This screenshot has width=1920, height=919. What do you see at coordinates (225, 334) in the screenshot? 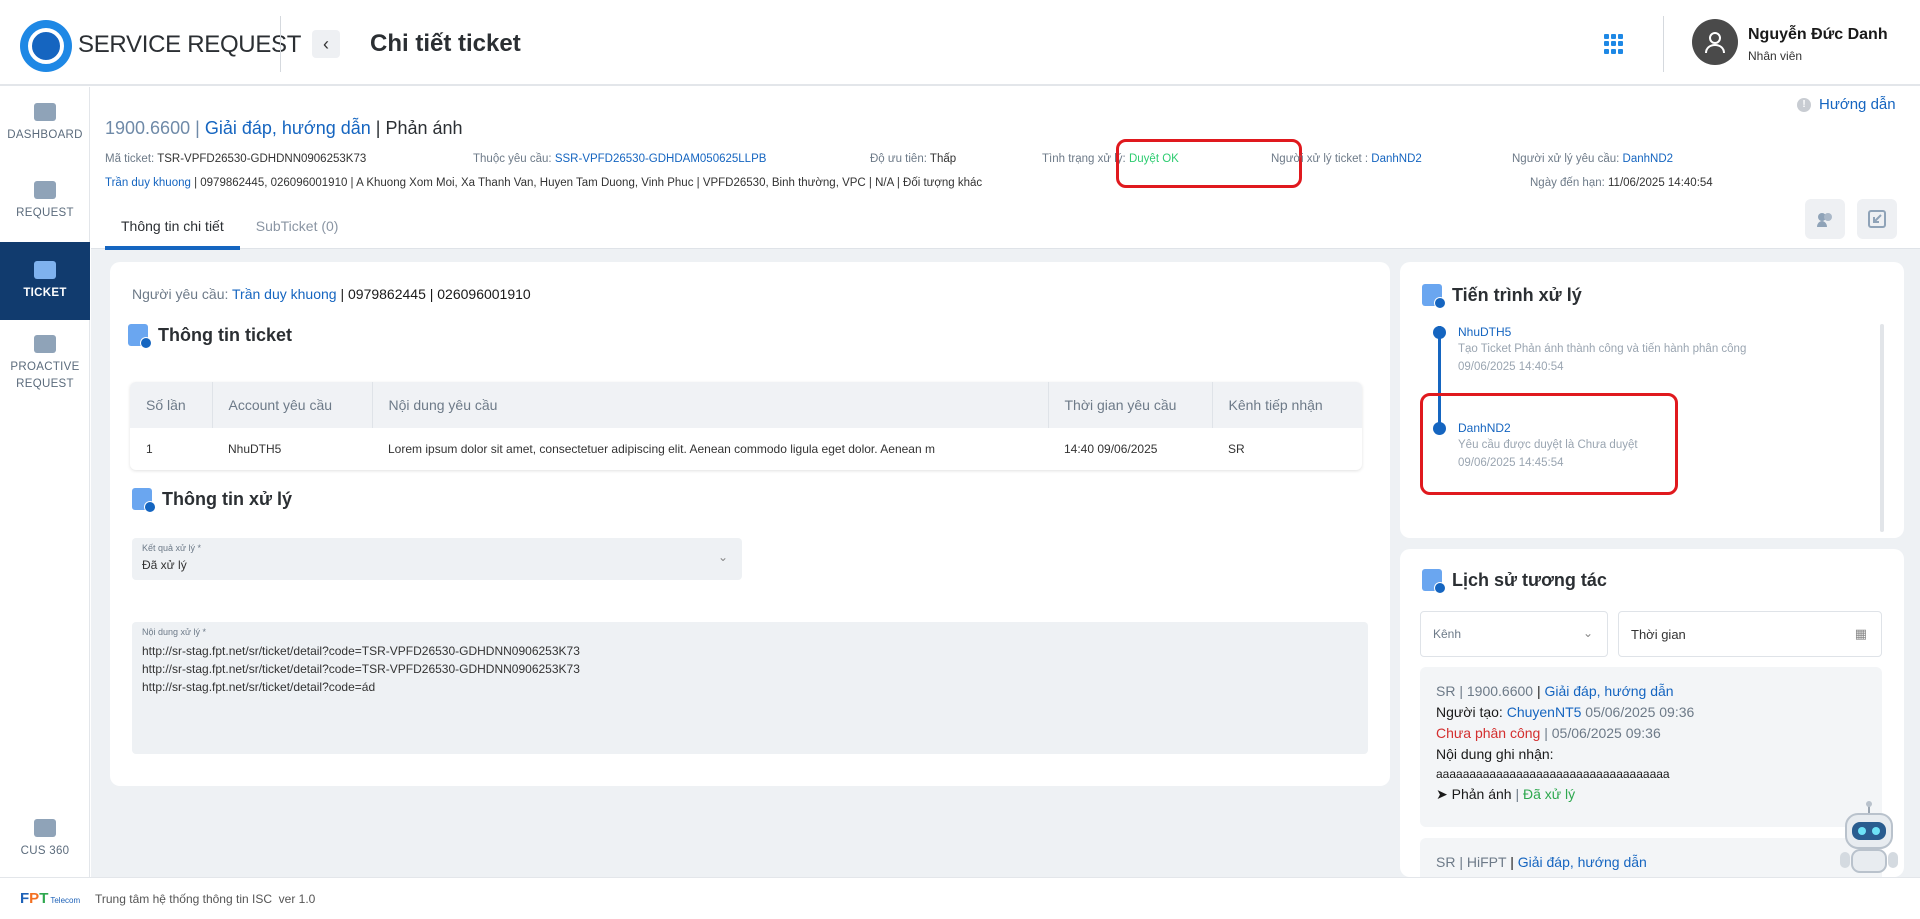
I see `section-title: Thông tin ticket` at bounding box center [225, 334].